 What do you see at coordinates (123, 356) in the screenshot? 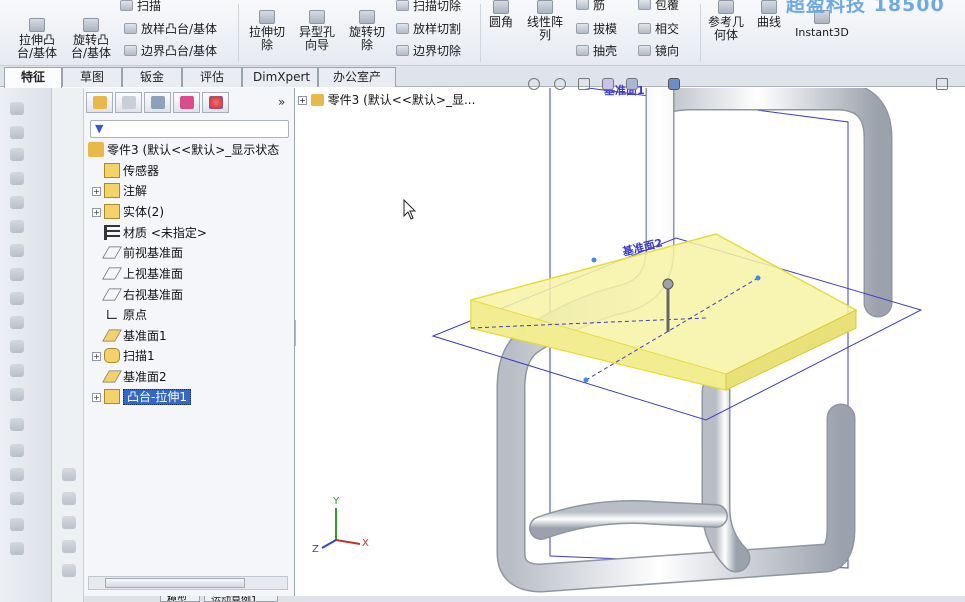
I see `tree-item-sweep1: + 扫描1` at bounding box center [123, 356].